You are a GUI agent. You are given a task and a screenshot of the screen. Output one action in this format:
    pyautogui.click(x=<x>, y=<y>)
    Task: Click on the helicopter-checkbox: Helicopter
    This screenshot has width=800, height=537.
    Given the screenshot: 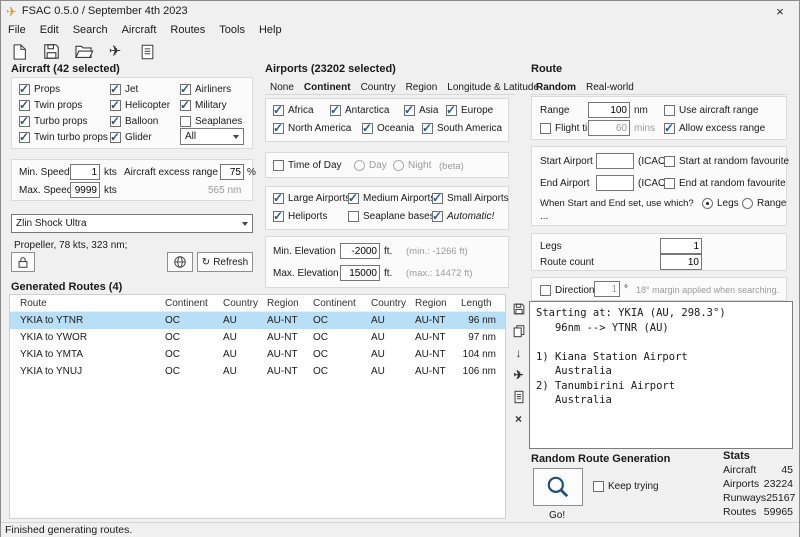 What is the action you would take?
    pyautogui.click(x=140, y=105)
    